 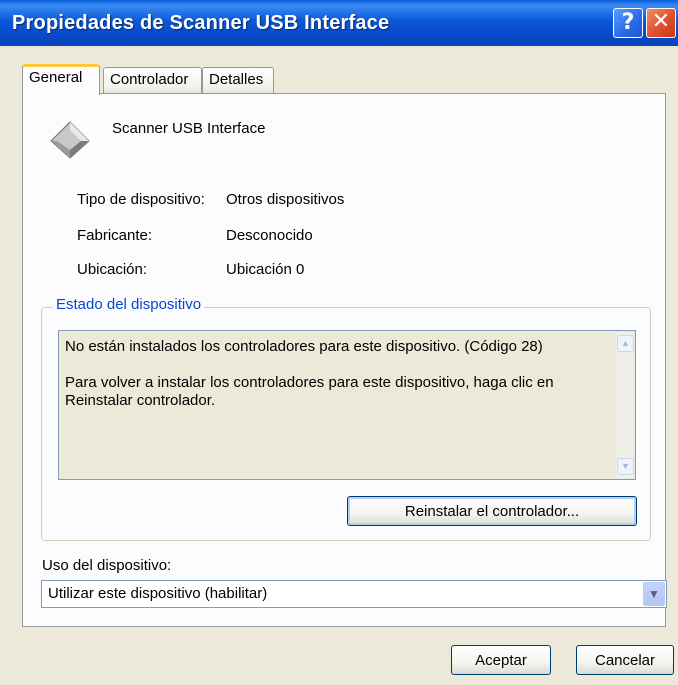 I want to click on device-usage-select: Utilizar este dispositivo (habilitar) ▼, so click(x=354, y=594).